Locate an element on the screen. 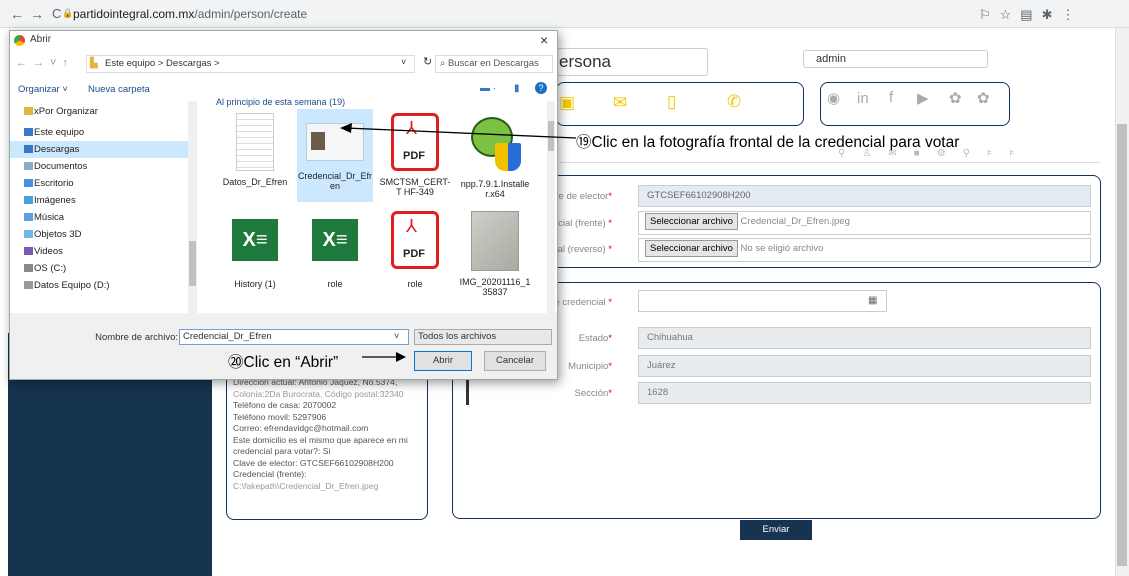 Image resolution: width=1129 pixels, height=576 pixels. annotation-arrows is located at coordinates (458, 242).